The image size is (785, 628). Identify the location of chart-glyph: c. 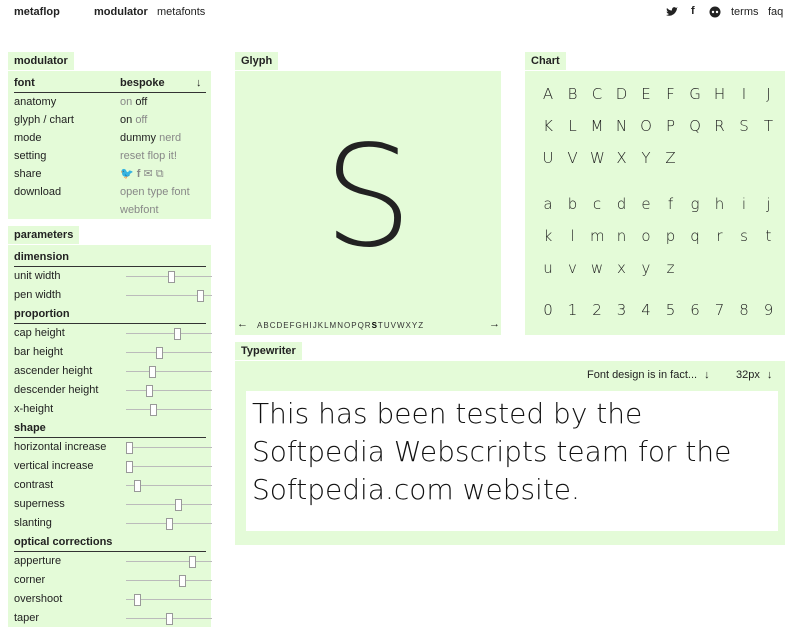
(597, 204).